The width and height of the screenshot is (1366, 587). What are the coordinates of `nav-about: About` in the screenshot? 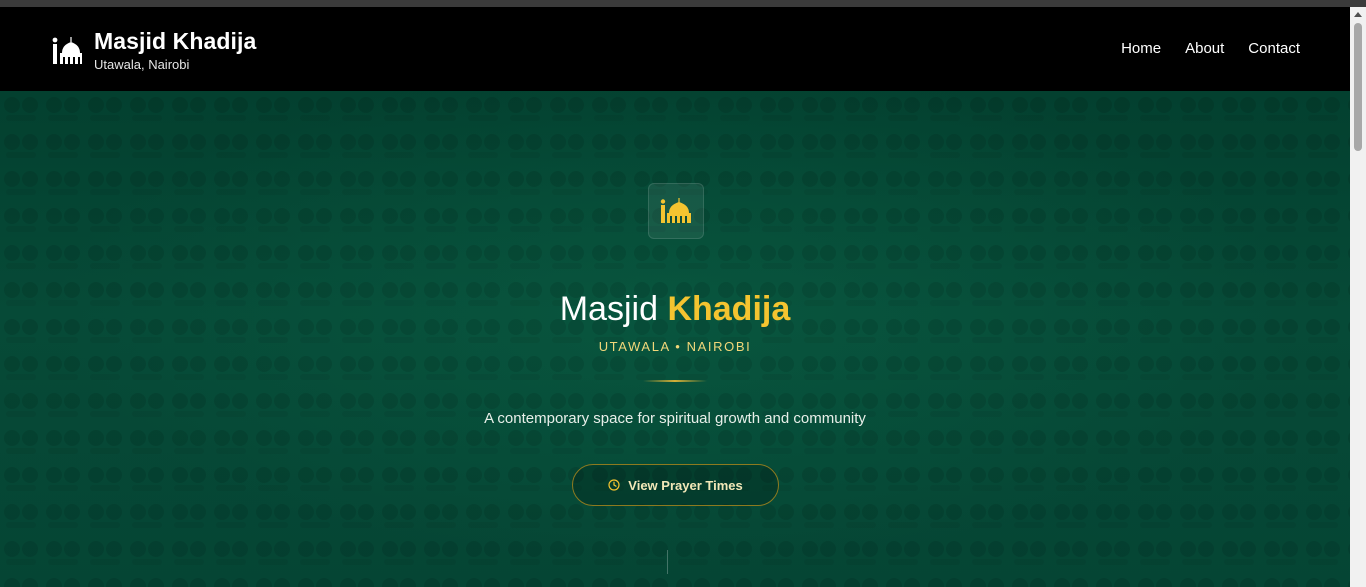 It's located at (1204, 49).